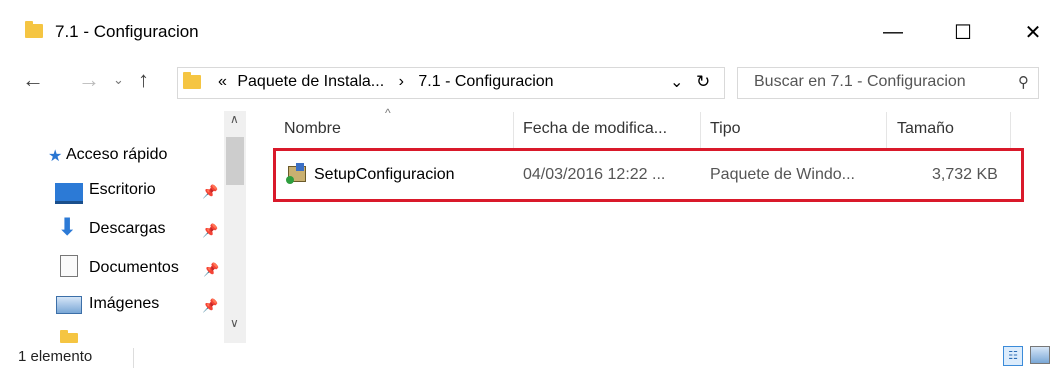  Describe the element at coordinates (143, 80) in the screenshot. I see `up-arrow-icon: ↑` at that location.